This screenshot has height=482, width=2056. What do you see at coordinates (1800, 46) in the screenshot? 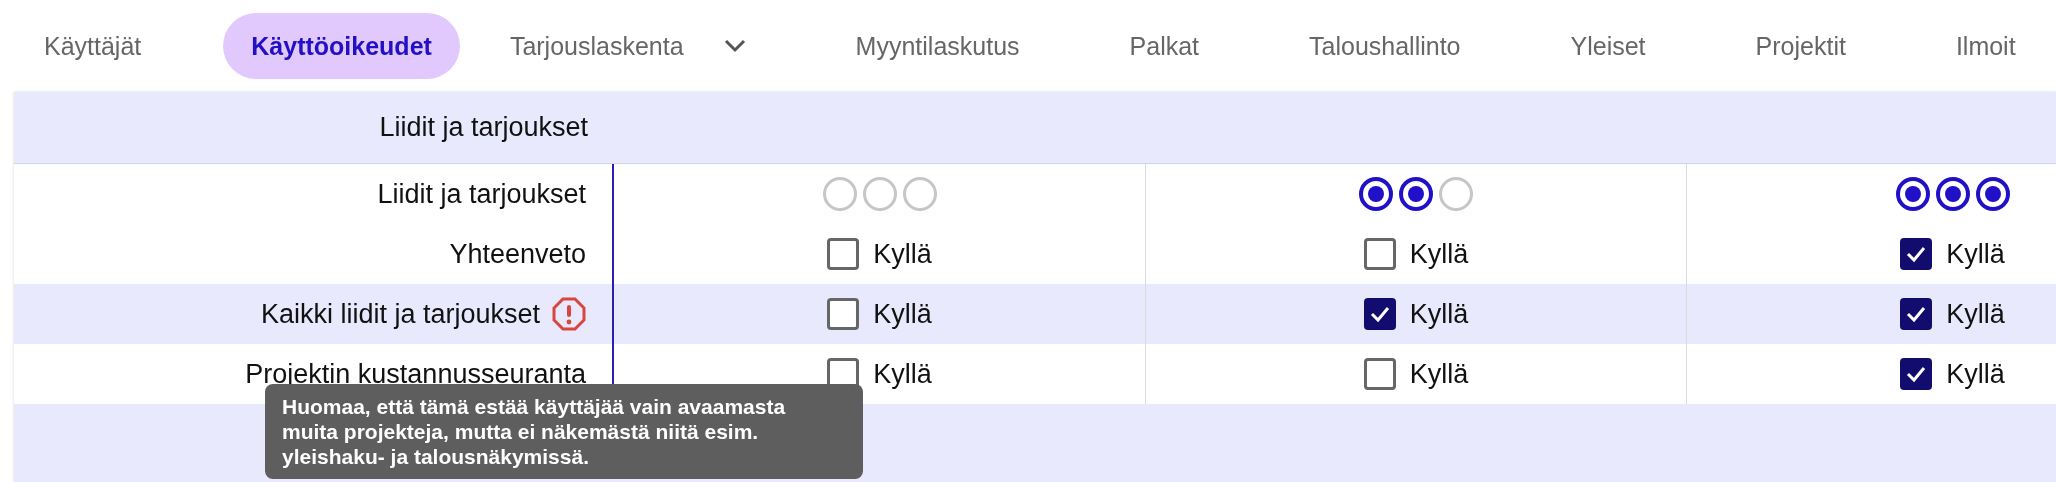
I see `tab: Projektit` at bounding box center [1800, 46].